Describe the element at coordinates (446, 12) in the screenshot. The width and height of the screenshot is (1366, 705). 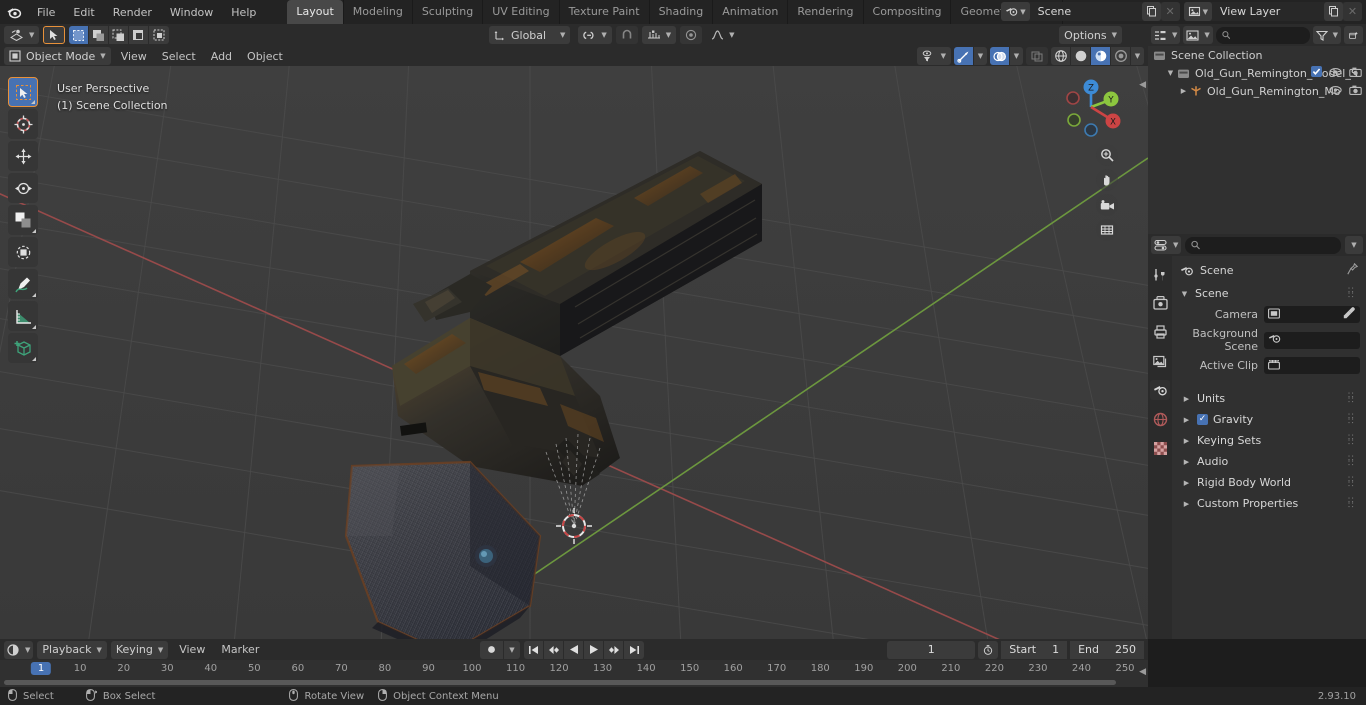
I see `workspace-tab-sculpting: Sculpting` at that location.